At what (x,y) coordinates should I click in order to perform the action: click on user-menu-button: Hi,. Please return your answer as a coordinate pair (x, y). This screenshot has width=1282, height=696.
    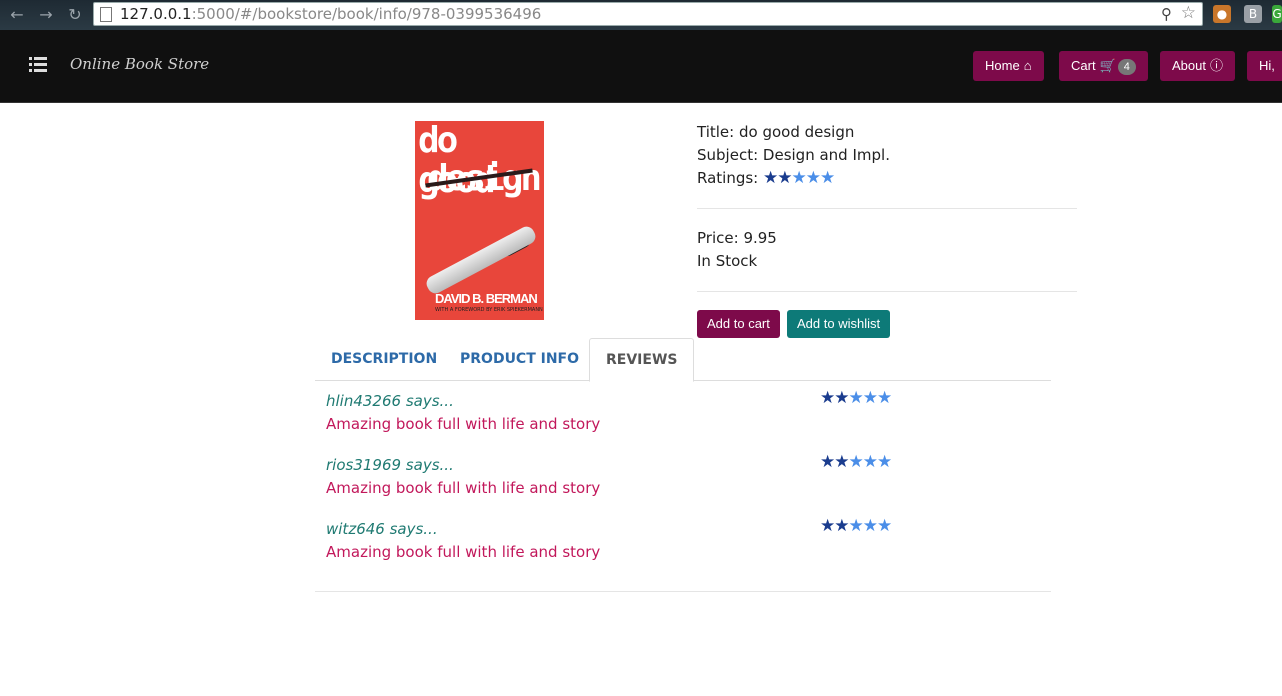
    Looking at the image, I should click on (1264, 66).